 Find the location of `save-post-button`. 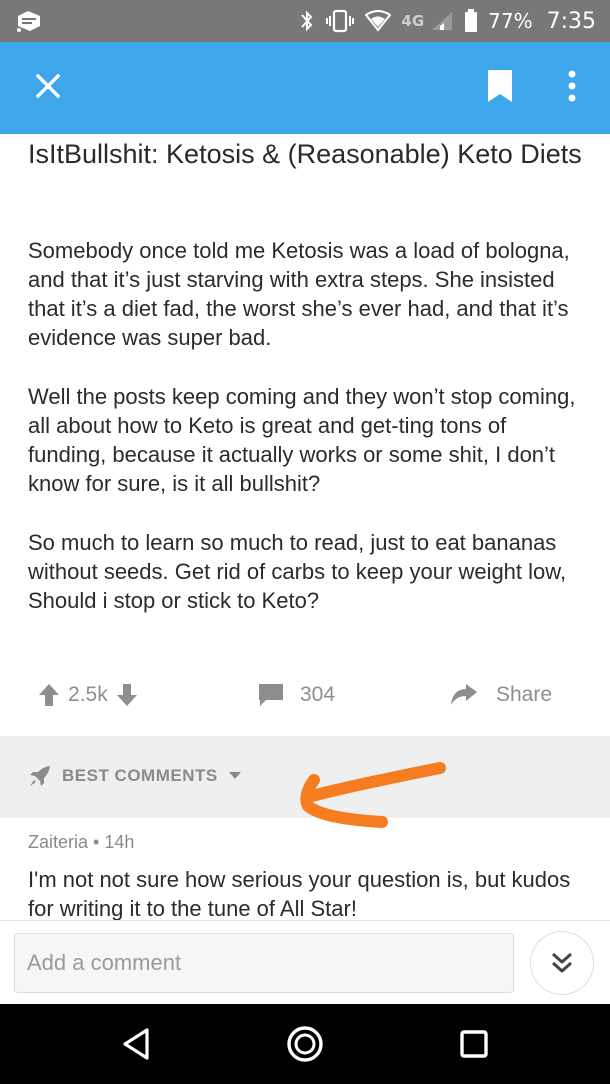

save-post-button is located at coordinates (500, 86).